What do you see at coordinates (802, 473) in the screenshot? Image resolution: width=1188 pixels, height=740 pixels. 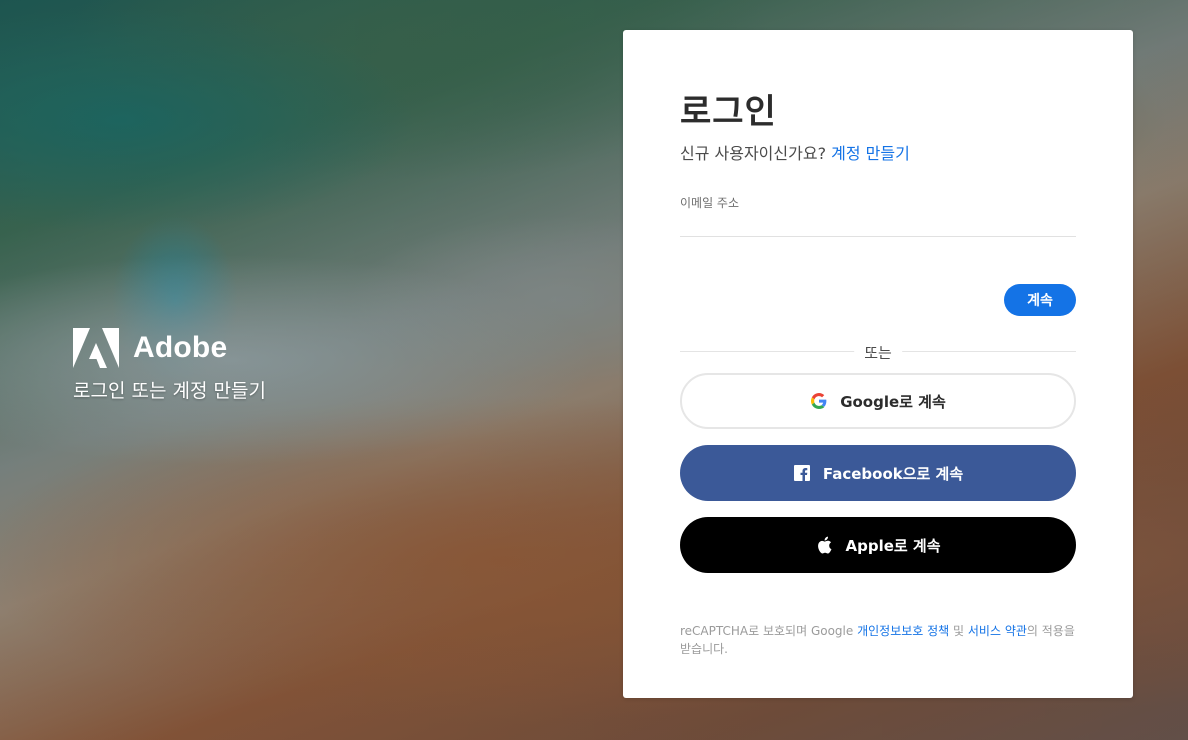 I see `facebook-icon` at bounding box center [802, 473].